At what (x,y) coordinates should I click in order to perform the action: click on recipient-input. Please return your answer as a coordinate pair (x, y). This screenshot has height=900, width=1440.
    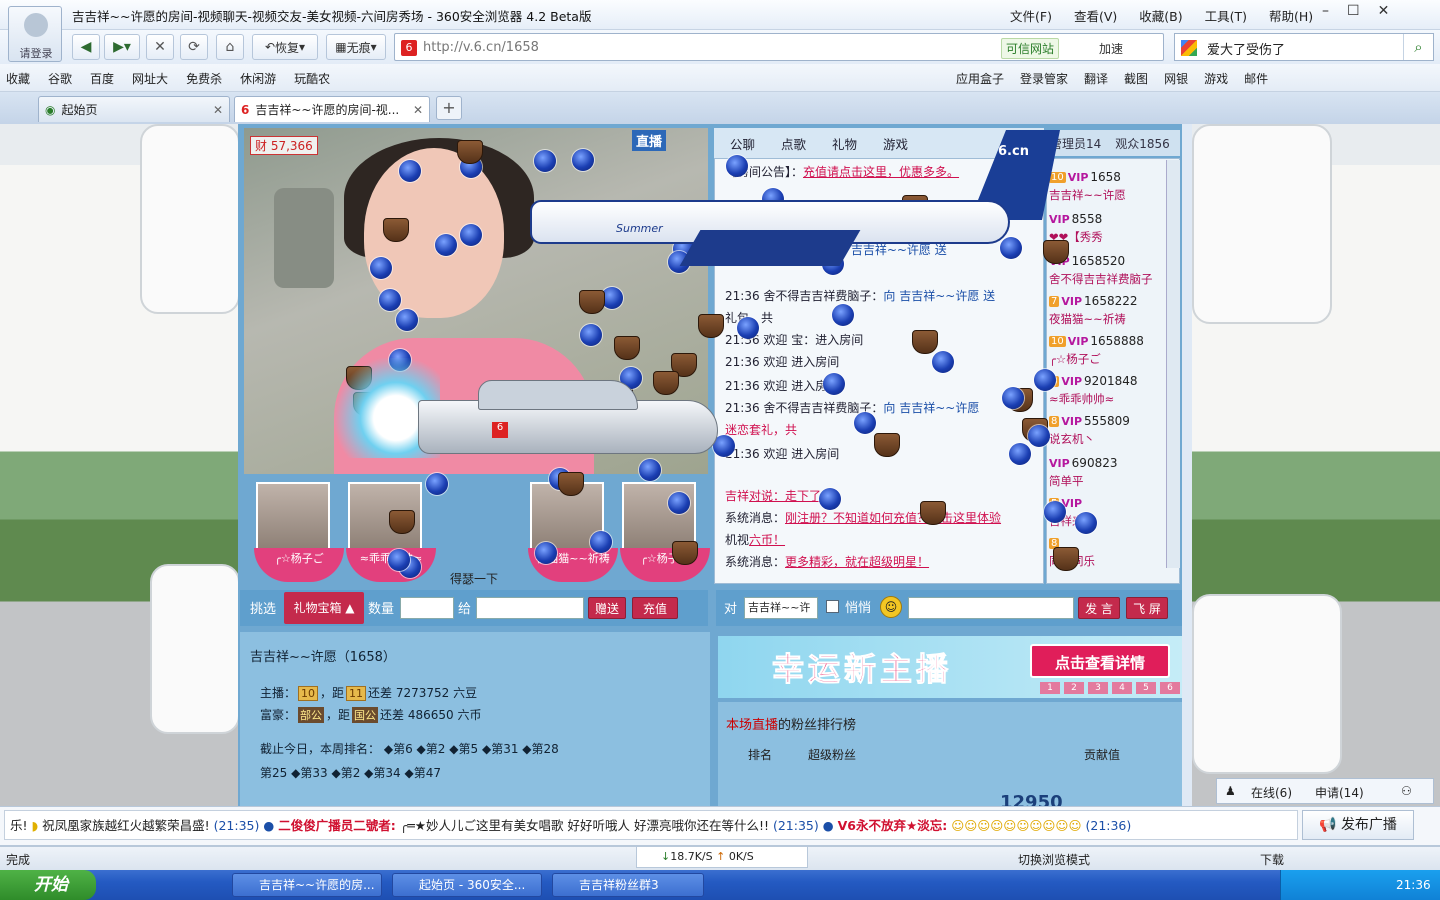
    Looking at the image, I should click on (530, 608).